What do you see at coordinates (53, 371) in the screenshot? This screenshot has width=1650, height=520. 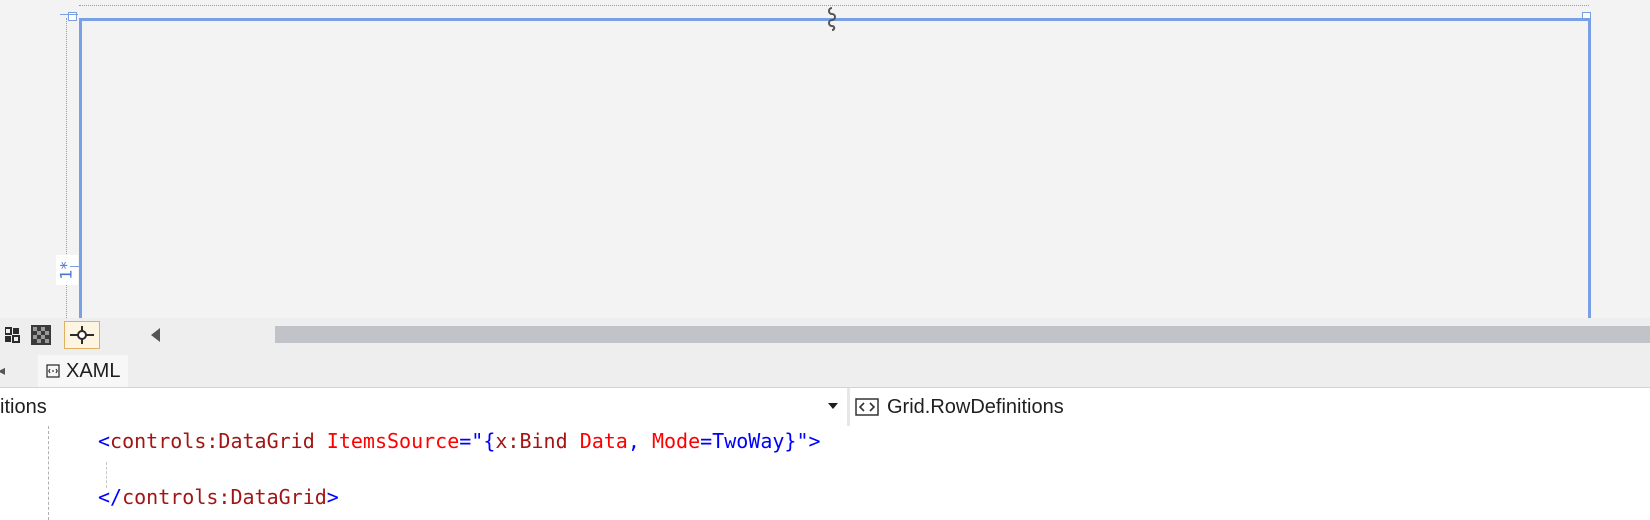 I see `xaml-file-icon` at bounding box center [53, 371].